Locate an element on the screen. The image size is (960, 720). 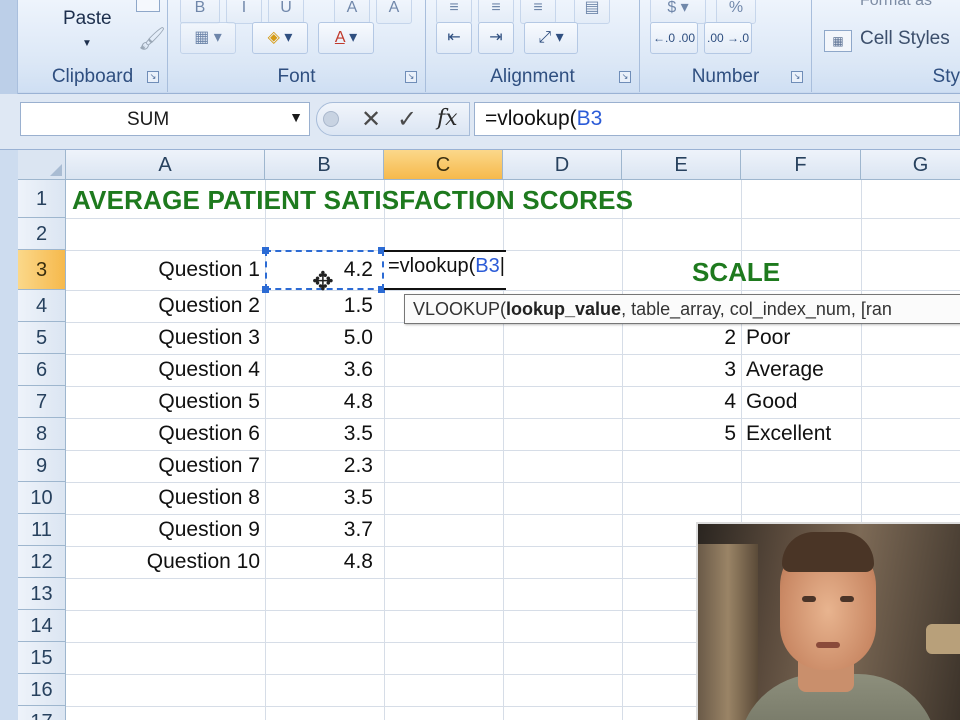
row-header-7: 7 is located at coordinates (42, 402).